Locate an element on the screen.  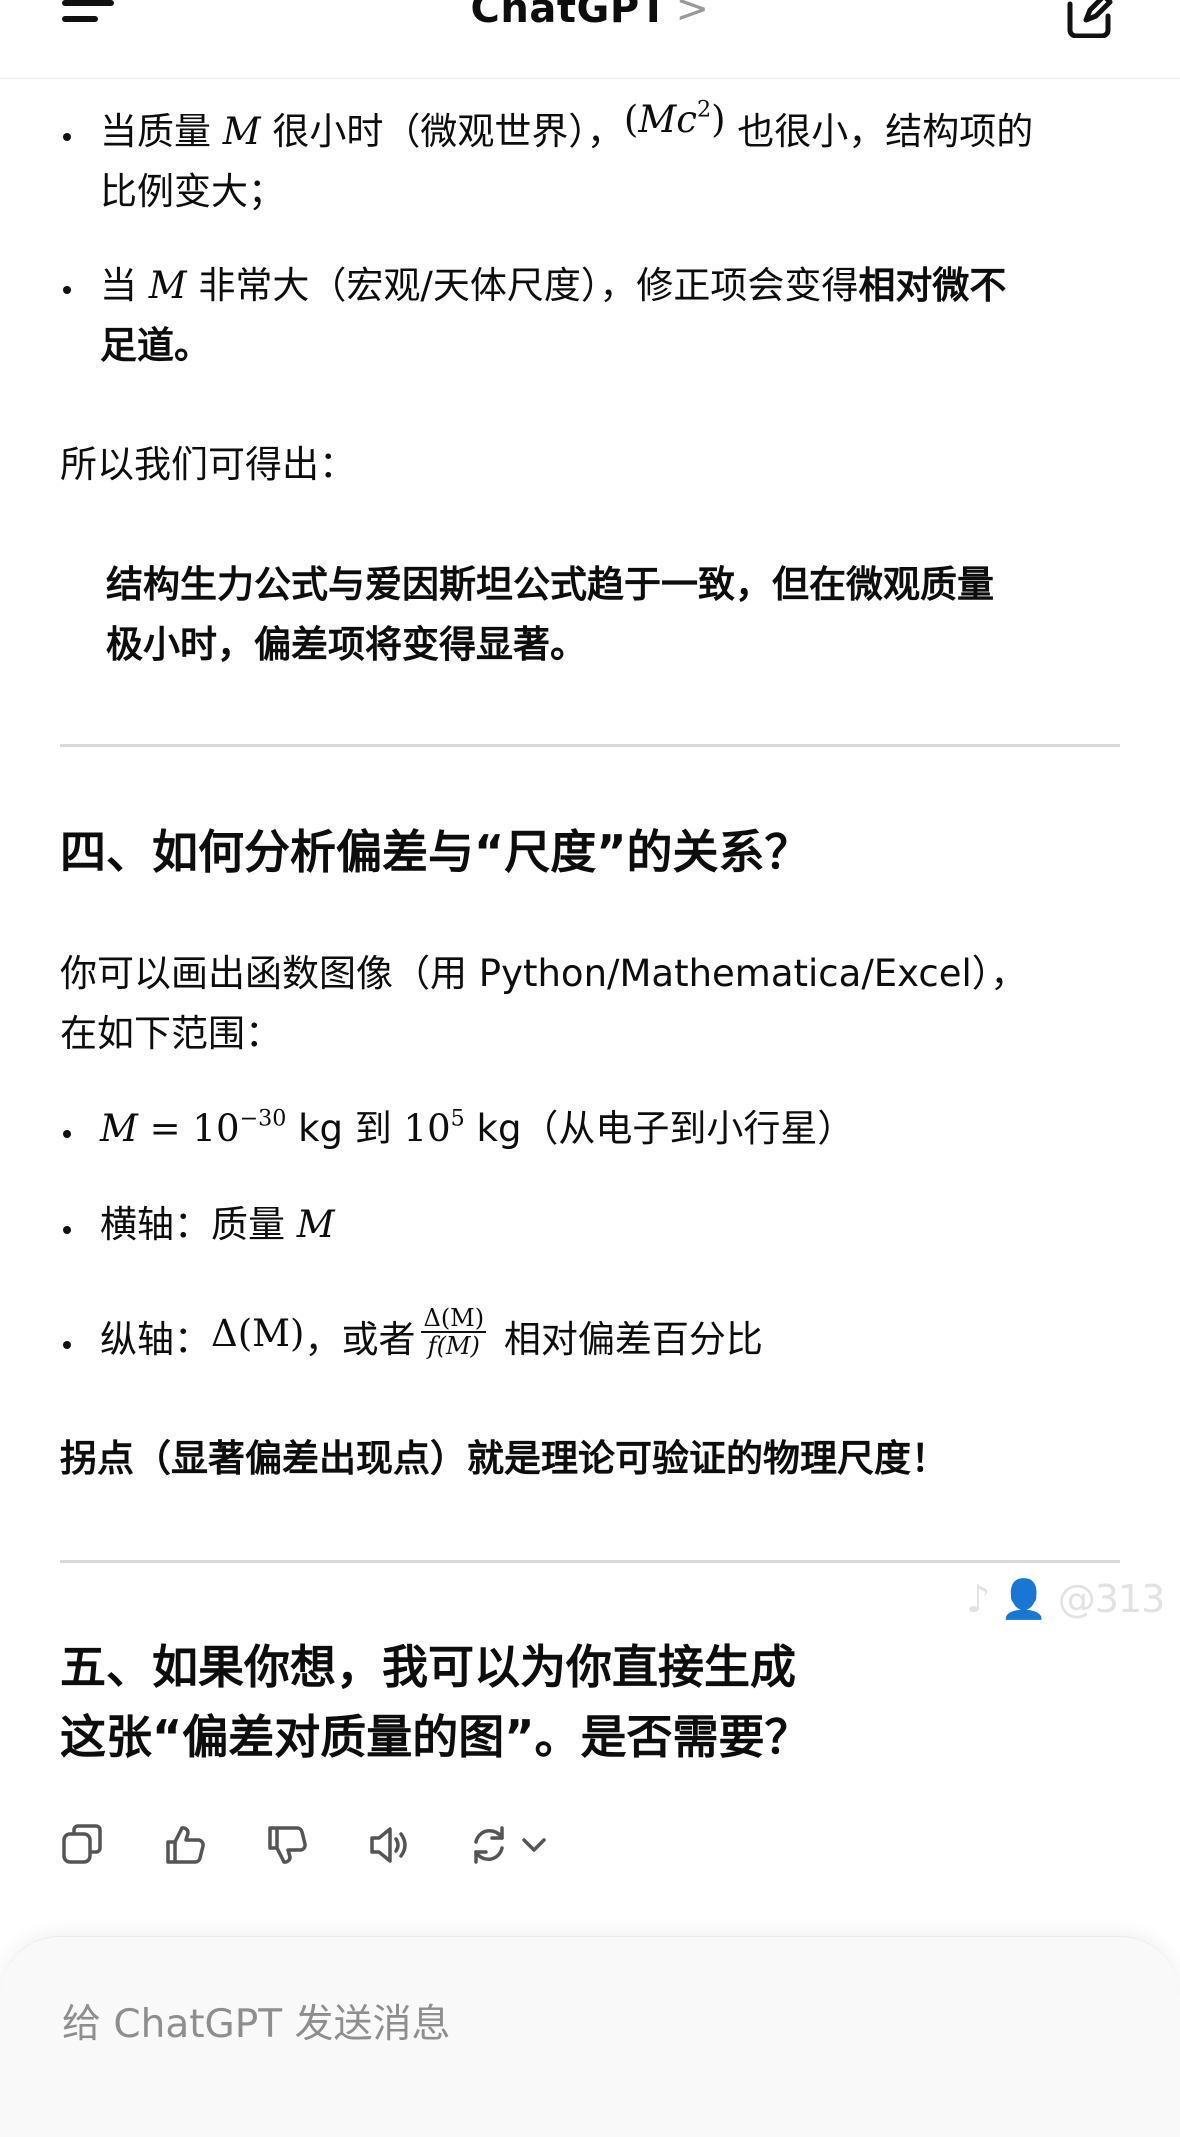
section4-heading: 四、如何分析偏差与“尺度”的关系？ is located at coordinates (435, 852).